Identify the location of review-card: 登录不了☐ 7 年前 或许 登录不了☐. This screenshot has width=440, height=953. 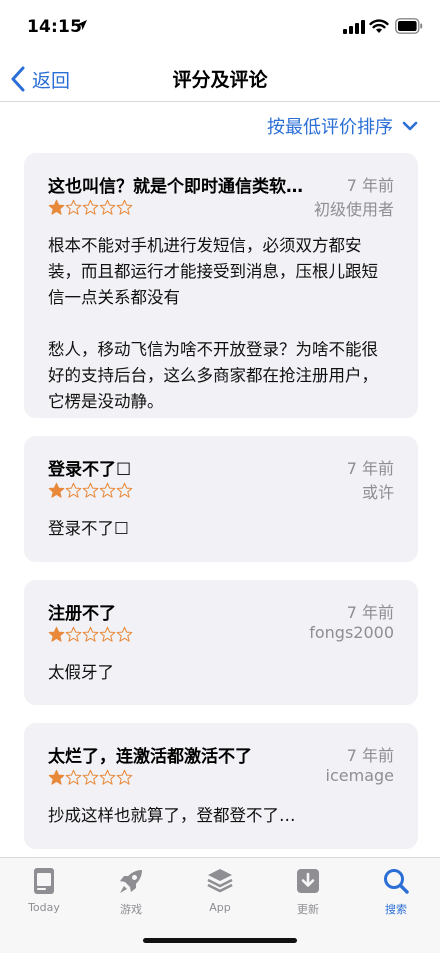
(221, 499).